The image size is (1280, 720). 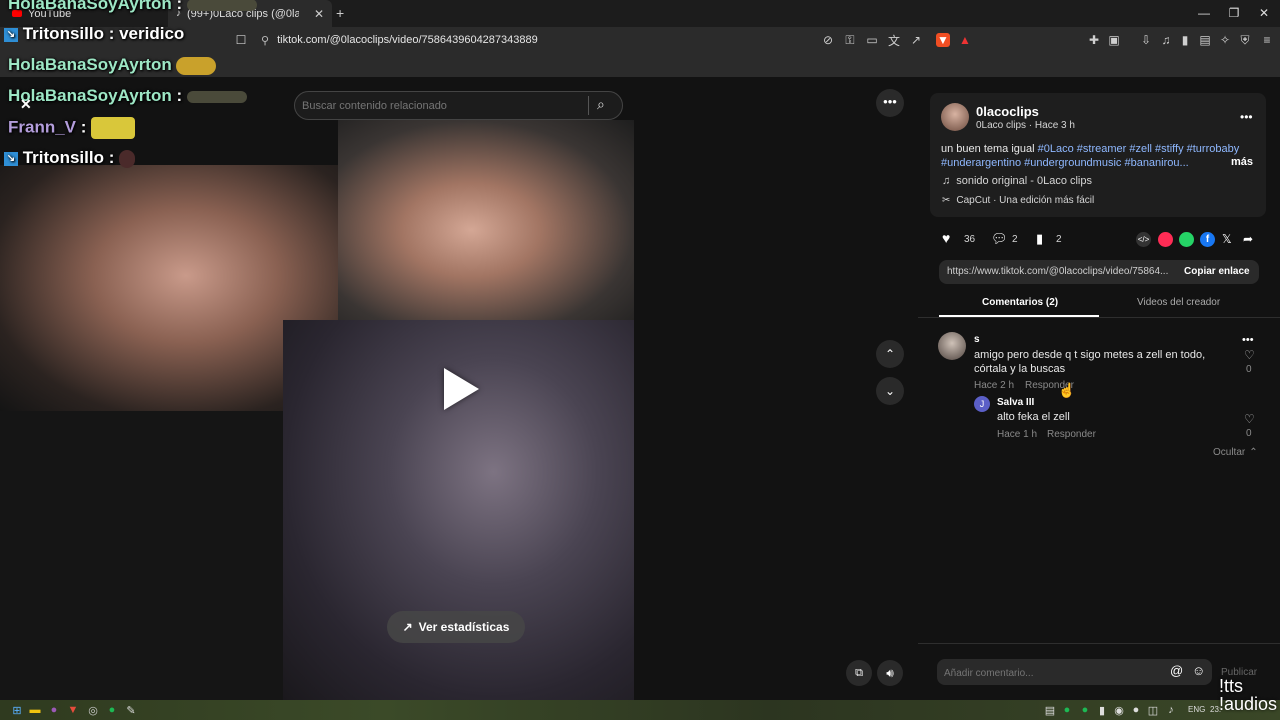 I want to click on like-icon: ♥, so click(x=946, y=238).